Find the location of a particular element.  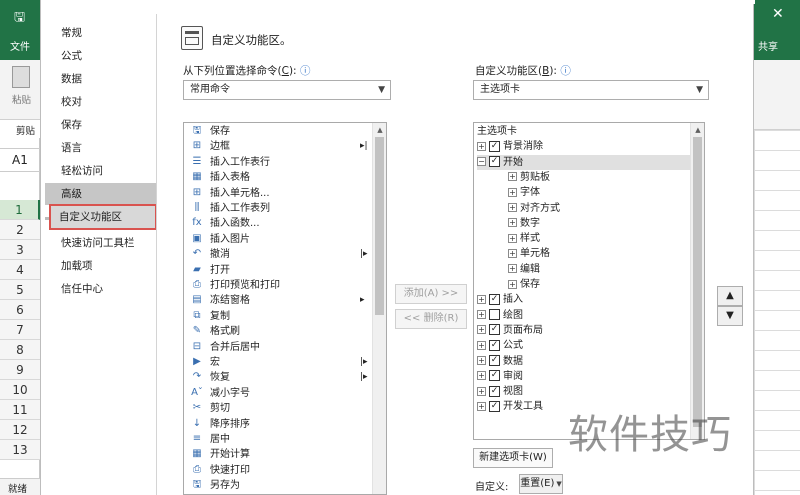

list-item: ⎙ 快速打印 is located at coordinates (220, 470).